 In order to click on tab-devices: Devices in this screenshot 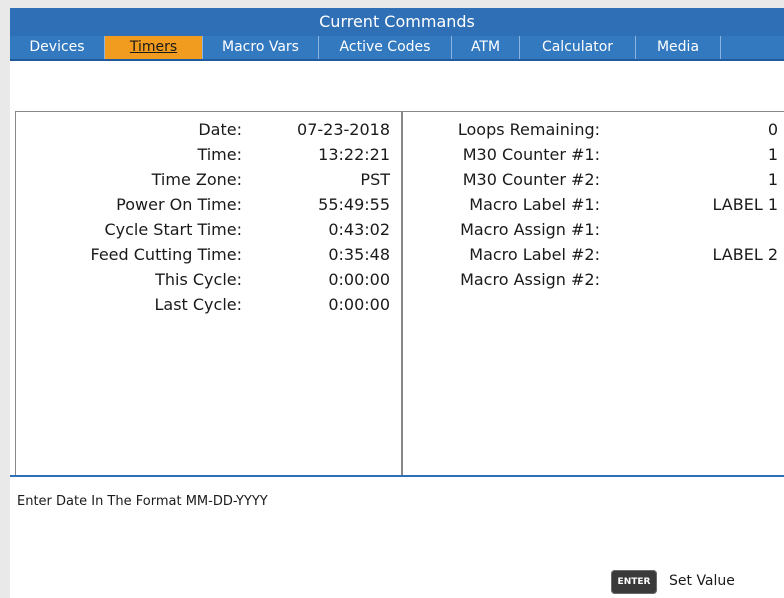, I will do `click(57, 47)`.